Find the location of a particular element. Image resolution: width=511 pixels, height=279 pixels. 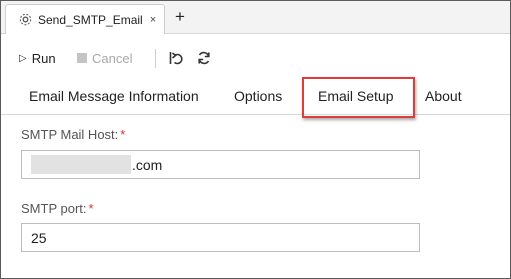

toolbar-divider is located at coordinates (155, 58).